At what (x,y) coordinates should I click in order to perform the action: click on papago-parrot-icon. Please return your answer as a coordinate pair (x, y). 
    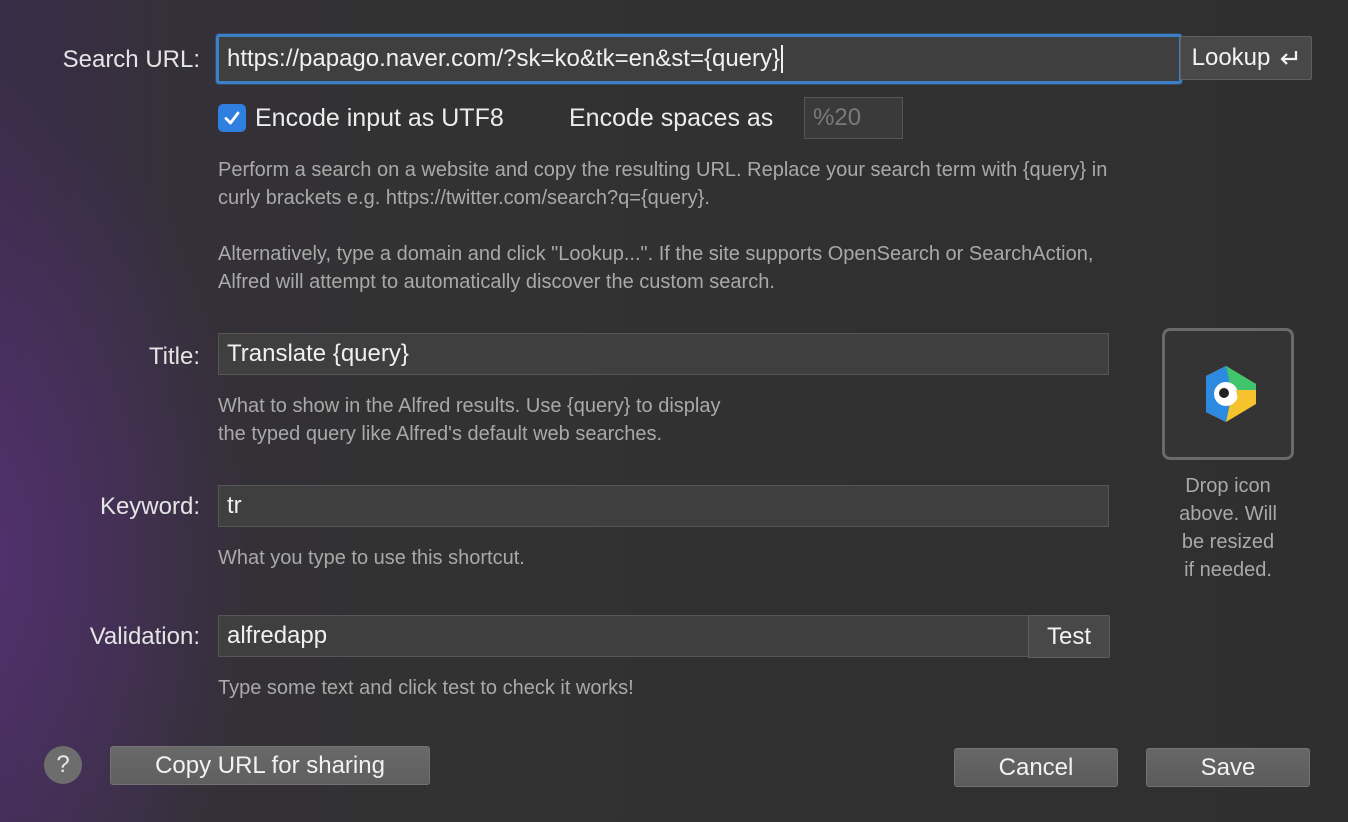
    Looking at the image, I should click on (1231, 394).